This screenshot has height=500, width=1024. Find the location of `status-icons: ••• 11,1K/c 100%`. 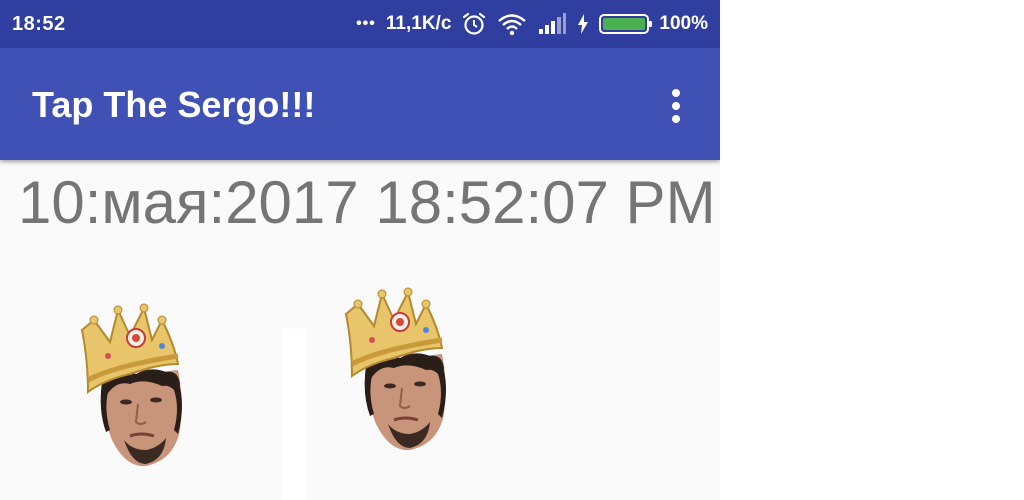

status-icons: ••• 11,1K/c 100% is located at coordinates (532, 24).